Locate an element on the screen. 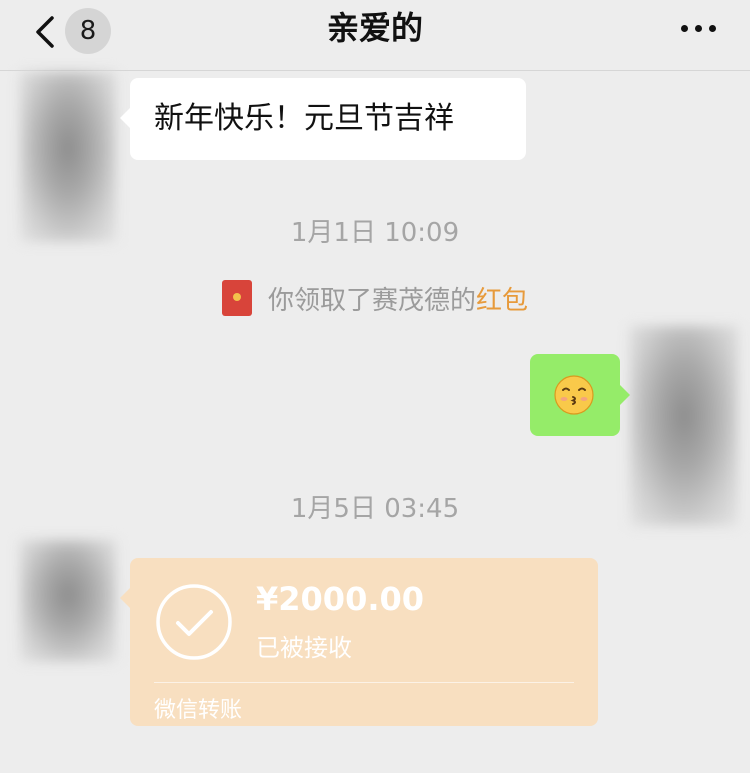  system-message: 你领取了赛茂德的 红包 is located at coordinates (375, 298).